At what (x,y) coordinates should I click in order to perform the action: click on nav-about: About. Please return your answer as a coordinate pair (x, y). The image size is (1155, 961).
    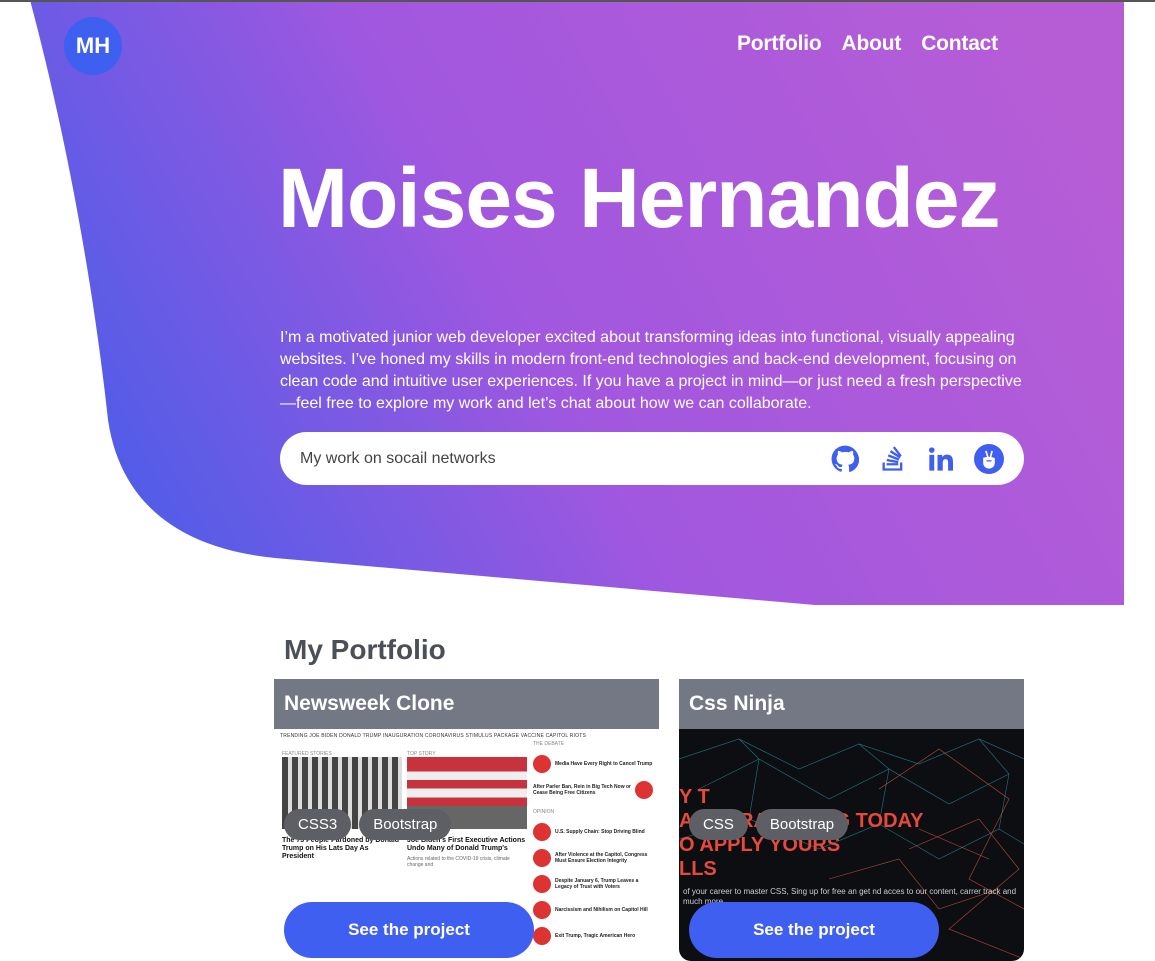
    Looking at the image, I should click on (872, 44).